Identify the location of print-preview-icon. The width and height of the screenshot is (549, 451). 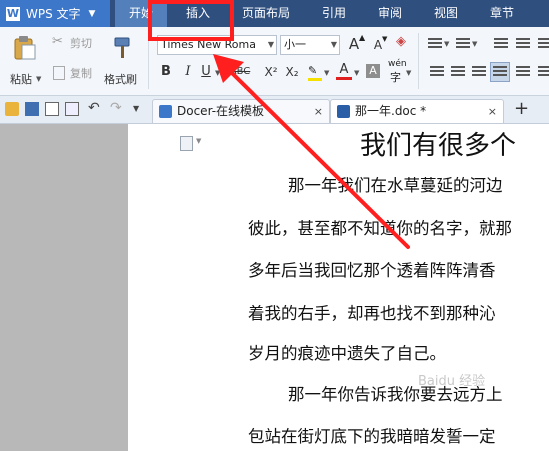
(72, 109).